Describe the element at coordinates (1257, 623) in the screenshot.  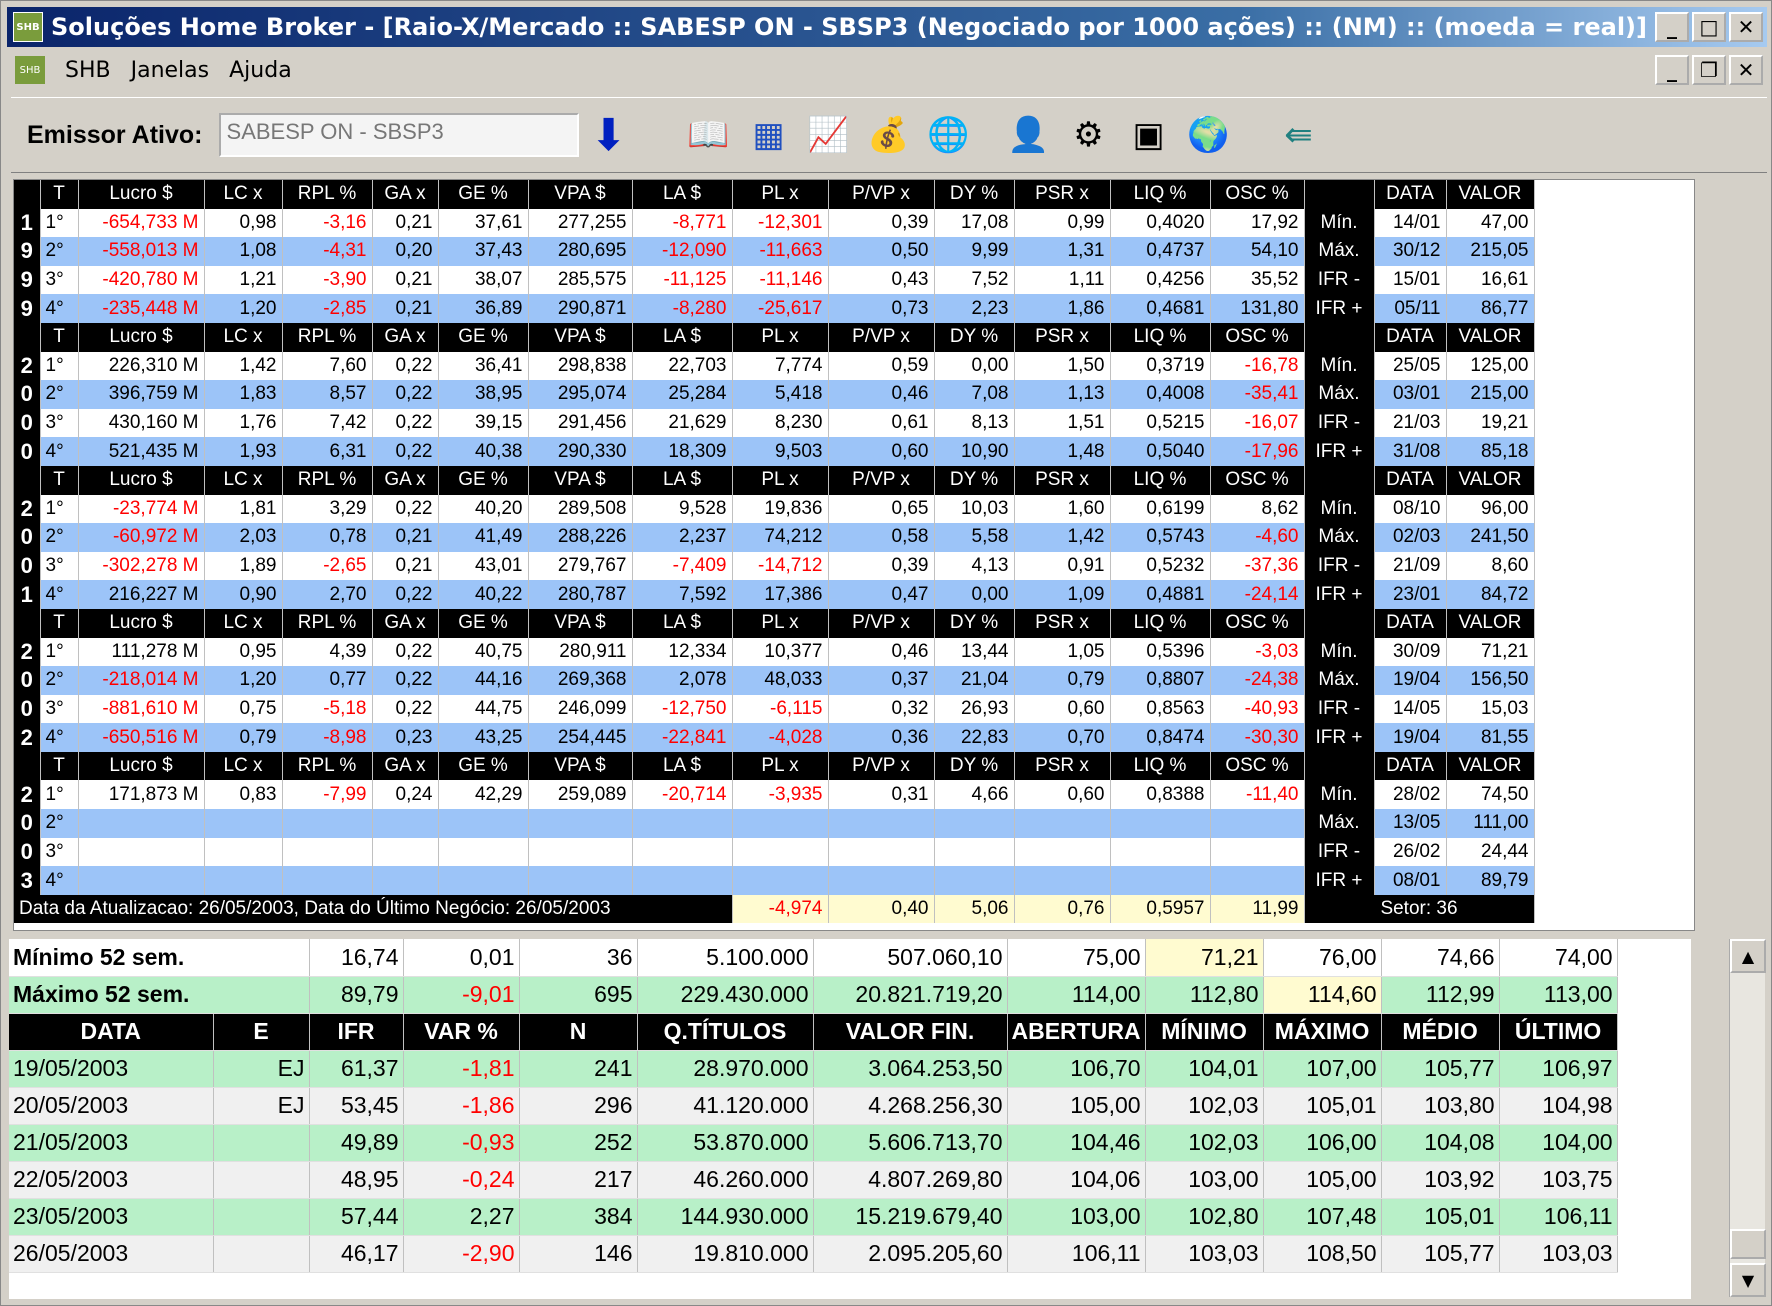
I see `column-header: OSC %` at that location.